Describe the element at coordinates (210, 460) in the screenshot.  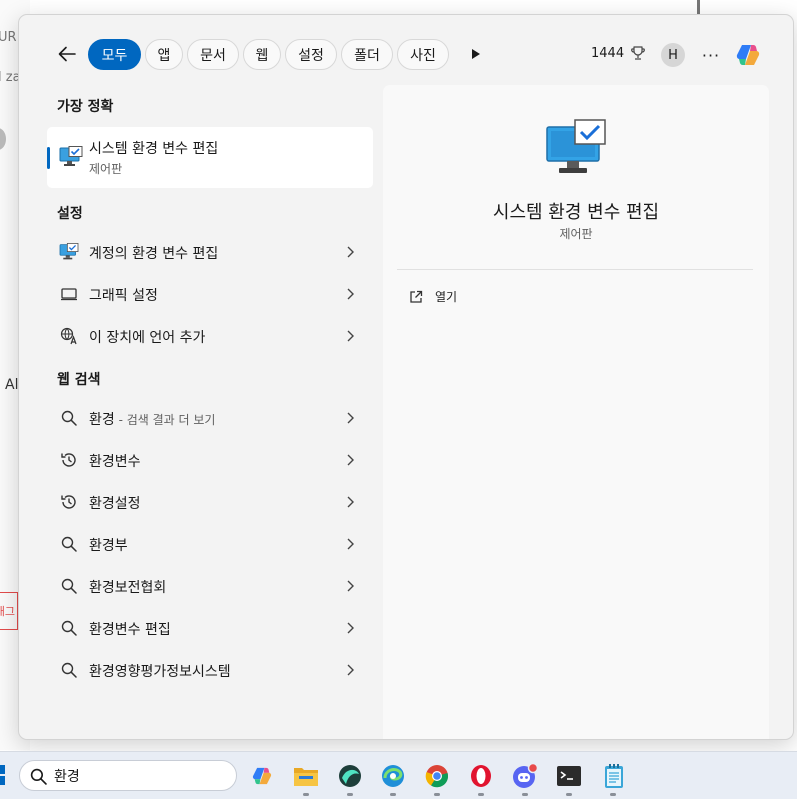
I see `web-search-item: 환경변수` at that location.